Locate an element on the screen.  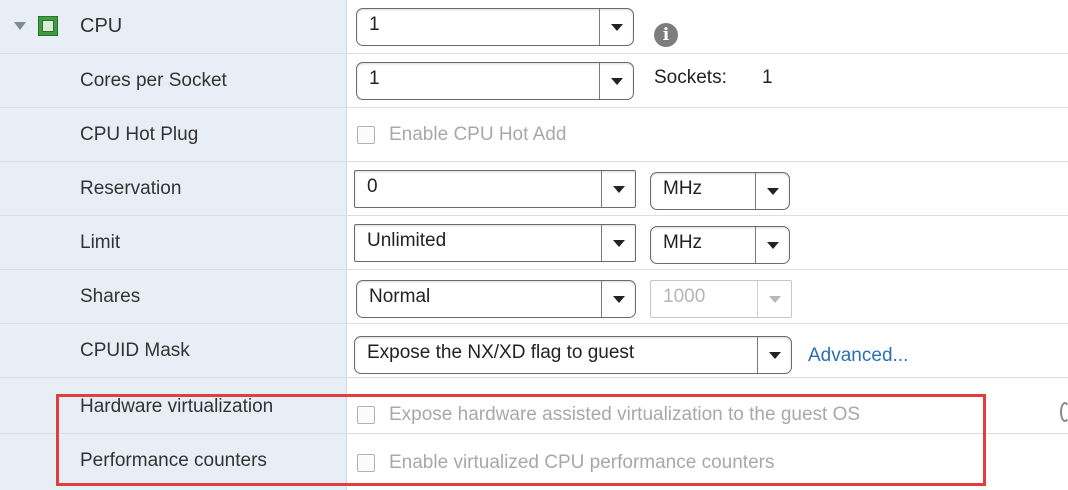
cpuid-mask-label: CPUID Mask is located at coordinates (135, 350).